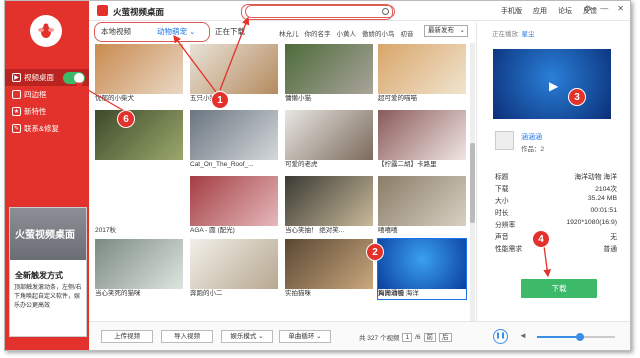  I want to click on video-thumbnail-card: 【柠露二胡】卡路里, so click(422, 140).